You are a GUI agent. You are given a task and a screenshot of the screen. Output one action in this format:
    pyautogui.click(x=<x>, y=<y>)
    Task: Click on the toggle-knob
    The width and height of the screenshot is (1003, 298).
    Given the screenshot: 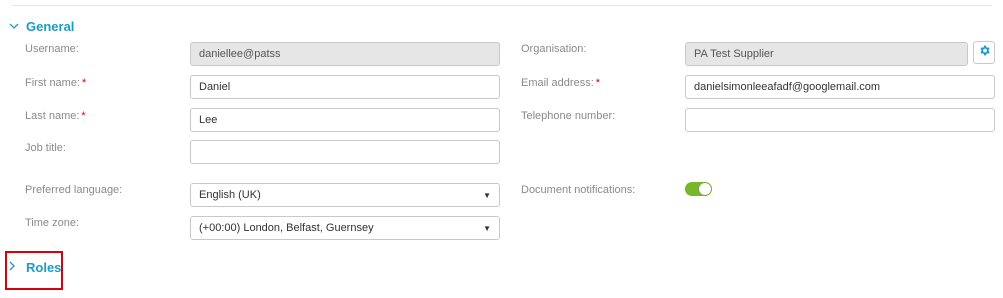 What is the action you would take?
    pyautogui.click(x=705, y=189)
    